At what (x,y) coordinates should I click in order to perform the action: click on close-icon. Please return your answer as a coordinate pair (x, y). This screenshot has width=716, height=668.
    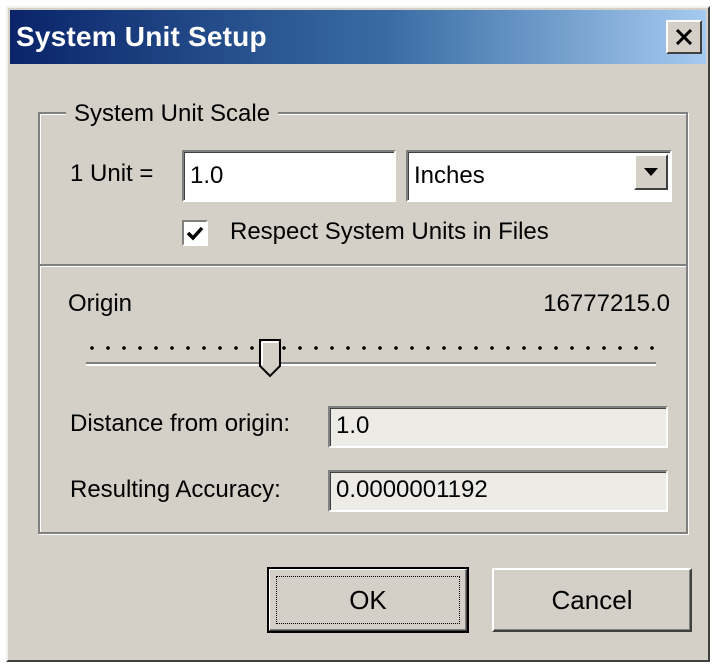
    Looking at the image, I should click on (684, 37).